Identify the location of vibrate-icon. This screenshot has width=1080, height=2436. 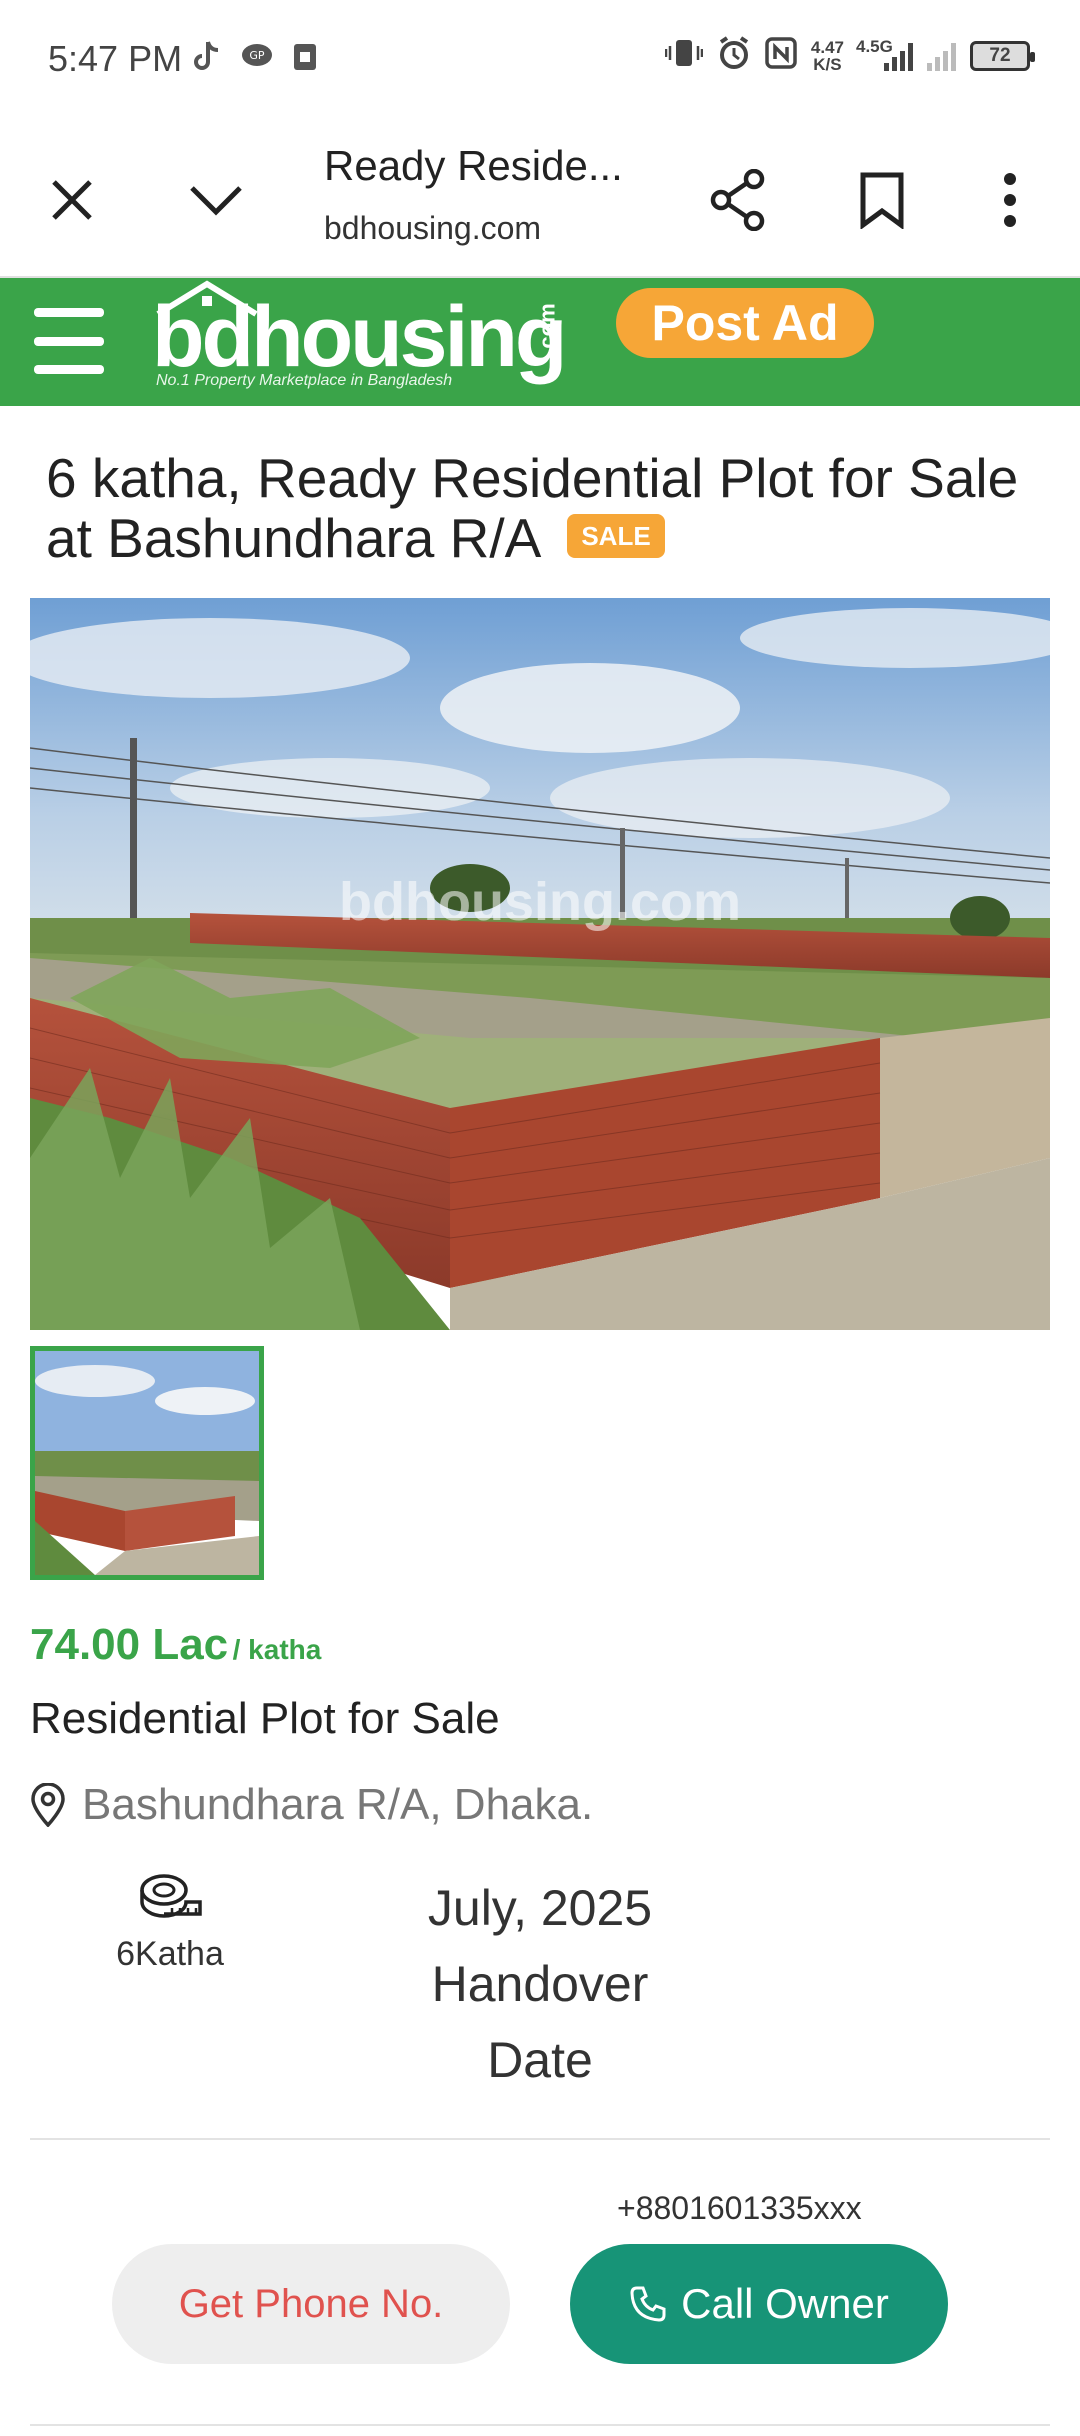
(684, 55).